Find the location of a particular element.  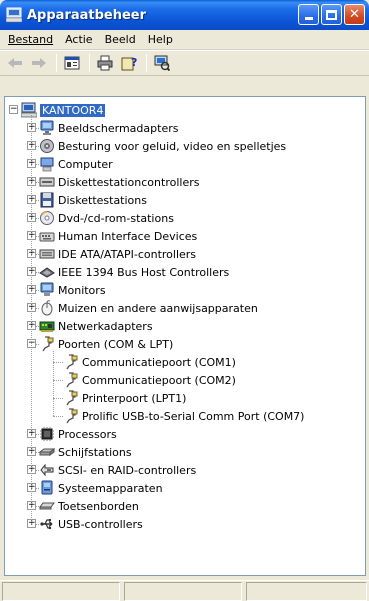

back-arrow-icon is located at coordinates (15, 63).